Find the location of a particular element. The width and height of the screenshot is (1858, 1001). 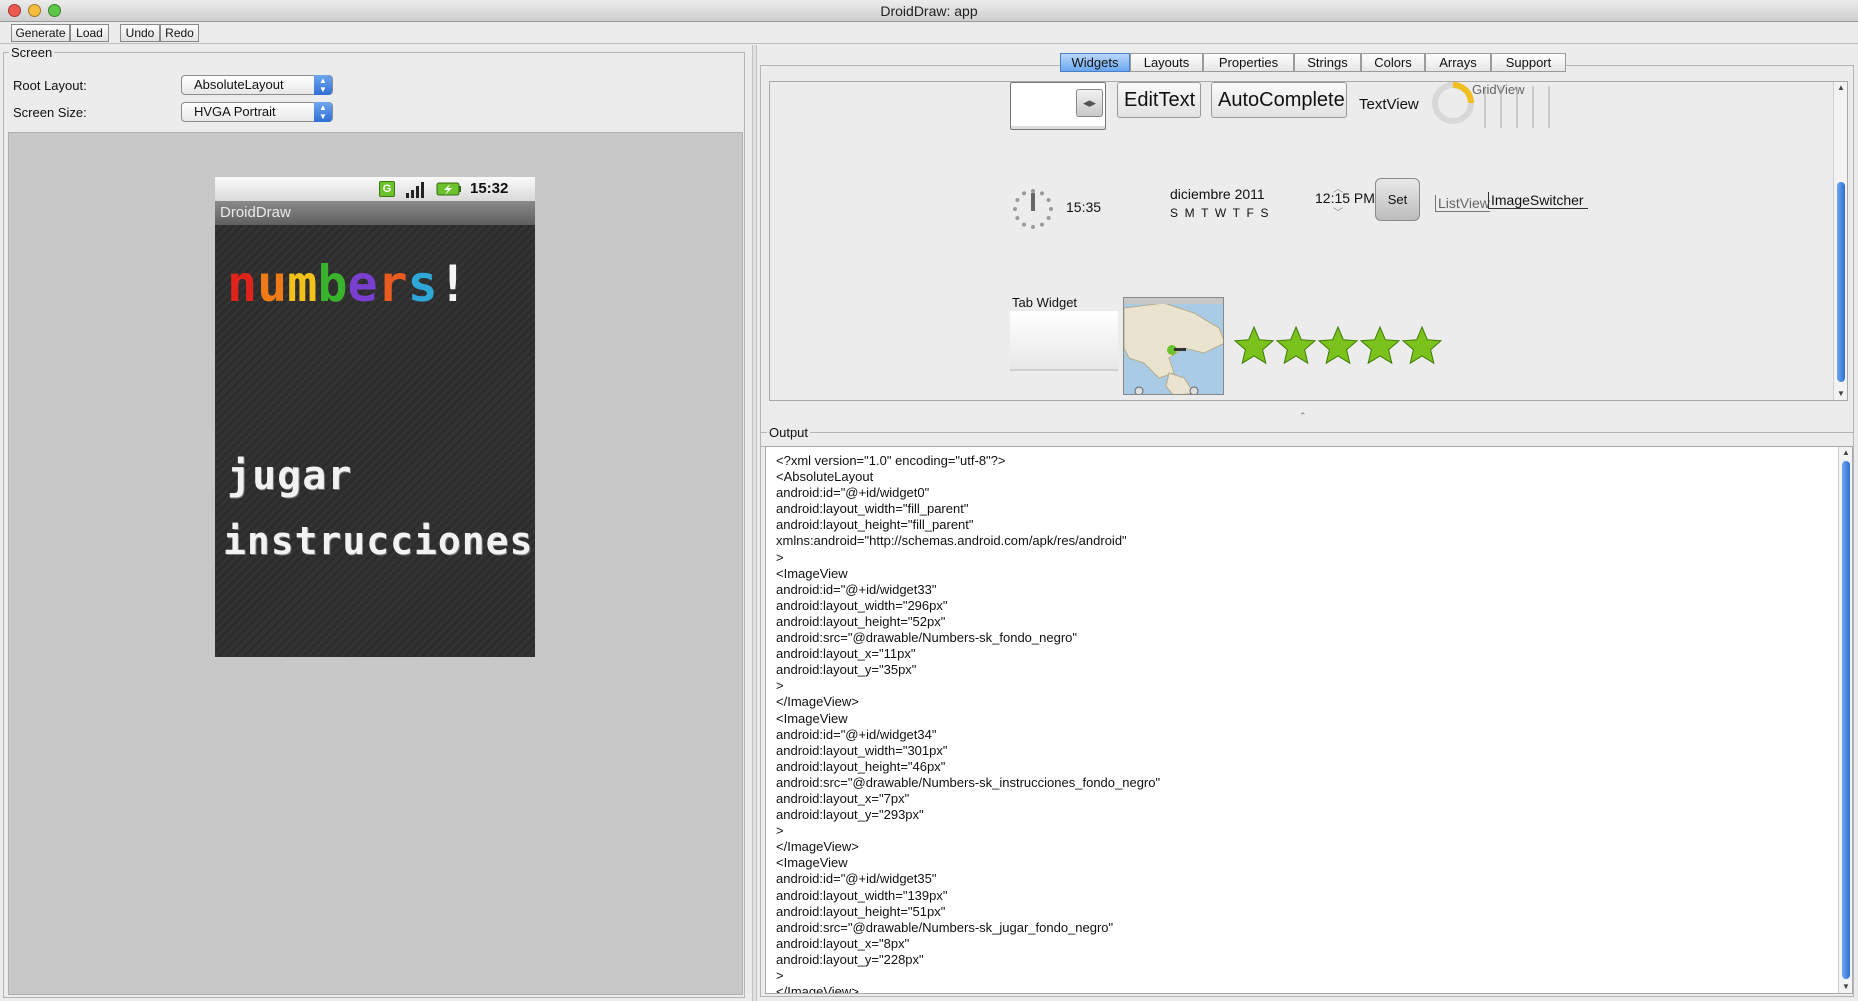

tab-strings: Strings is located at coordinates (1327, 62).